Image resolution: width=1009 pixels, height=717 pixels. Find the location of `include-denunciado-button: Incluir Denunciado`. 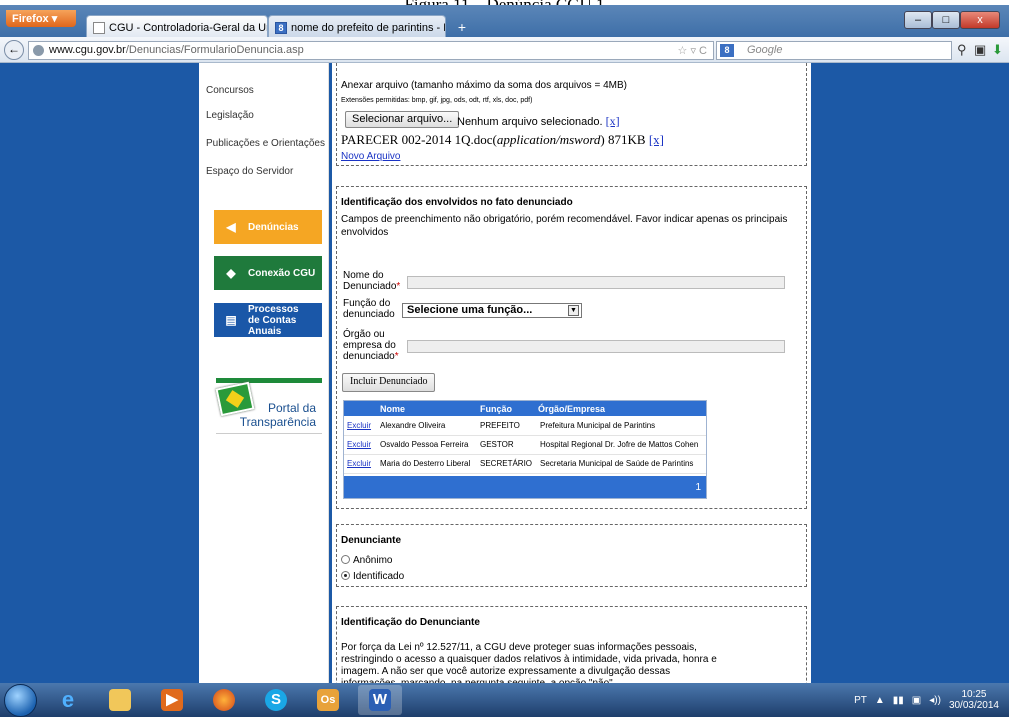

include-denunciado-button: Incluir Denunciado is located at coordinates (389, 382).